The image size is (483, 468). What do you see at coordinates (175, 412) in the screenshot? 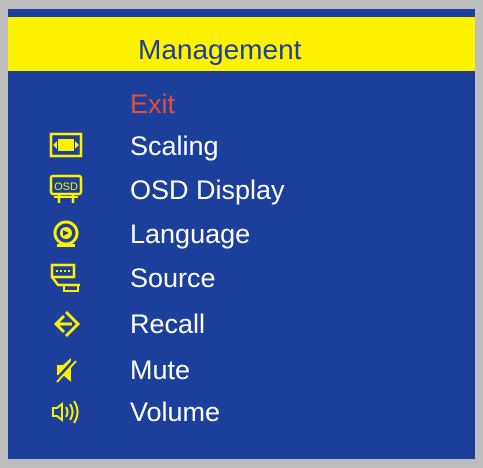
I see `menu-item-label: Volume` at bounding box center [175, 412].